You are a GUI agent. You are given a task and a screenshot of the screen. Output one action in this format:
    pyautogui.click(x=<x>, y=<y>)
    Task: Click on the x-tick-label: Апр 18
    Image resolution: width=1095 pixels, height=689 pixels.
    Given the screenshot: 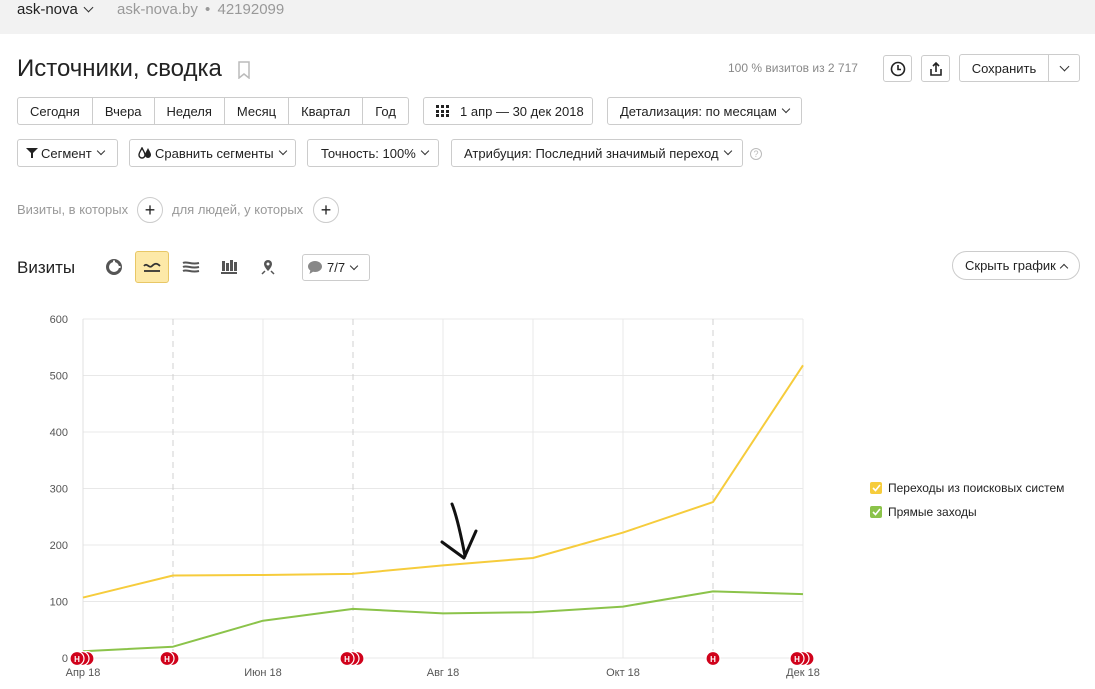 What is the action you would take?
    pyautogui.click(x=83, y=673)
    